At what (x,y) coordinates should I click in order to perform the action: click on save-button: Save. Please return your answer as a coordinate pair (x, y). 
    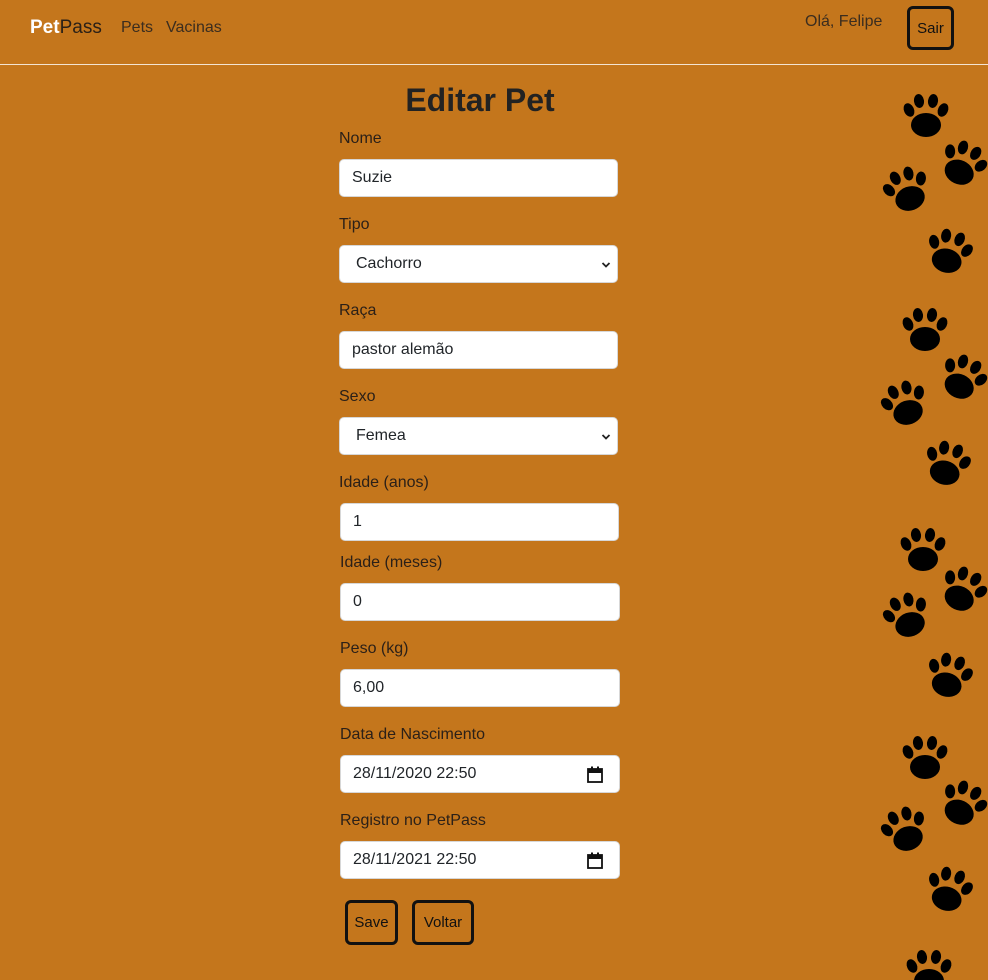
    Looking at the image, I should click on (371, 922).